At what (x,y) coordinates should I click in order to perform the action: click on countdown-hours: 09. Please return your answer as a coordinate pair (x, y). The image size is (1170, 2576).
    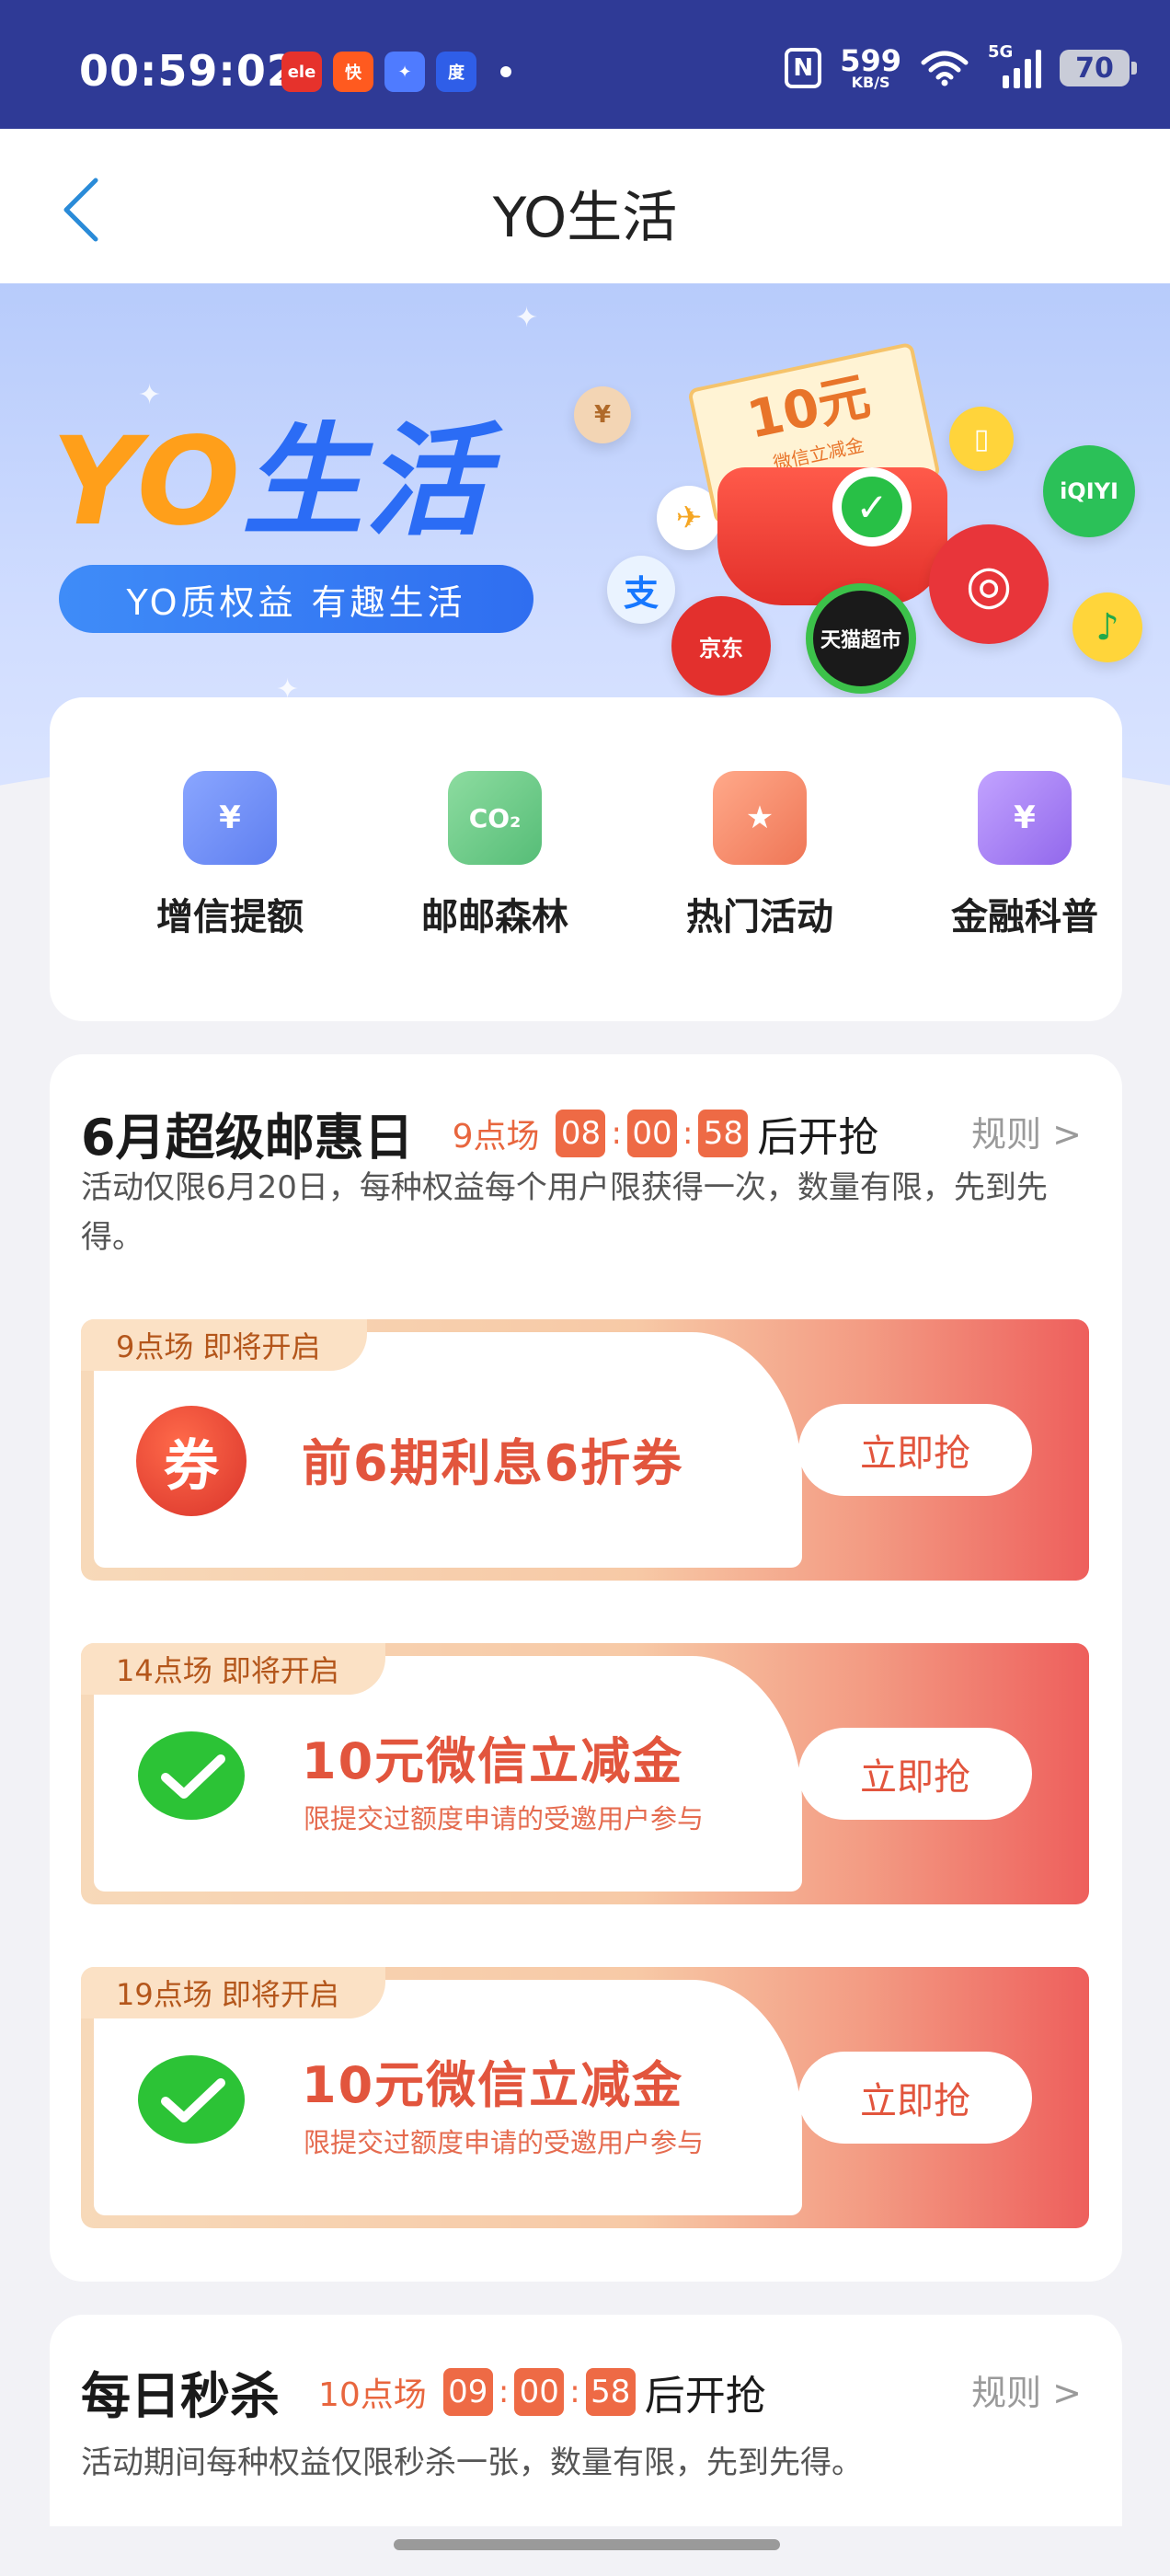
    Looking at the image, I should click on (467, 2391).